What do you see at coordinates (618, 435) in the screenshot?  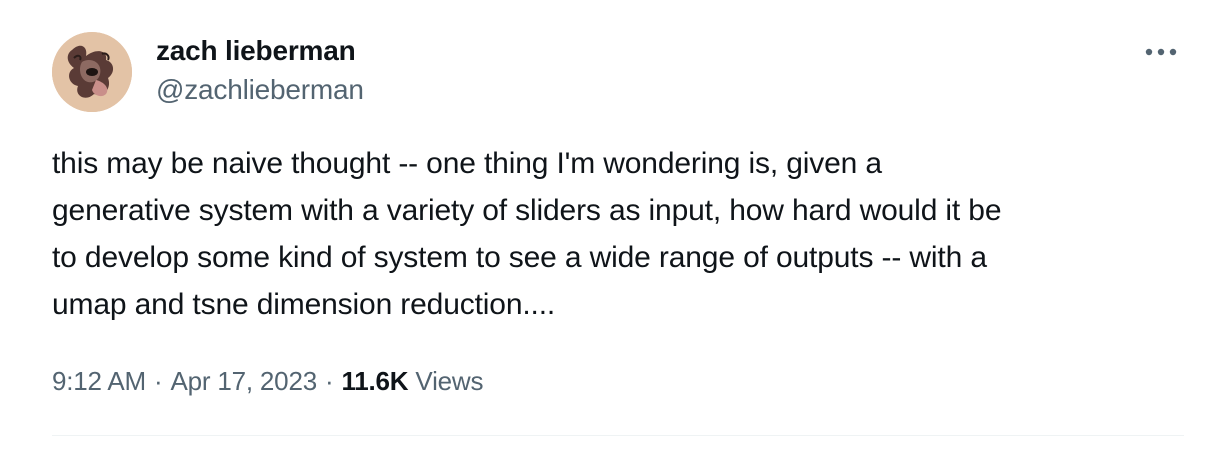 I see `divider` at bounding box center [618, 435].